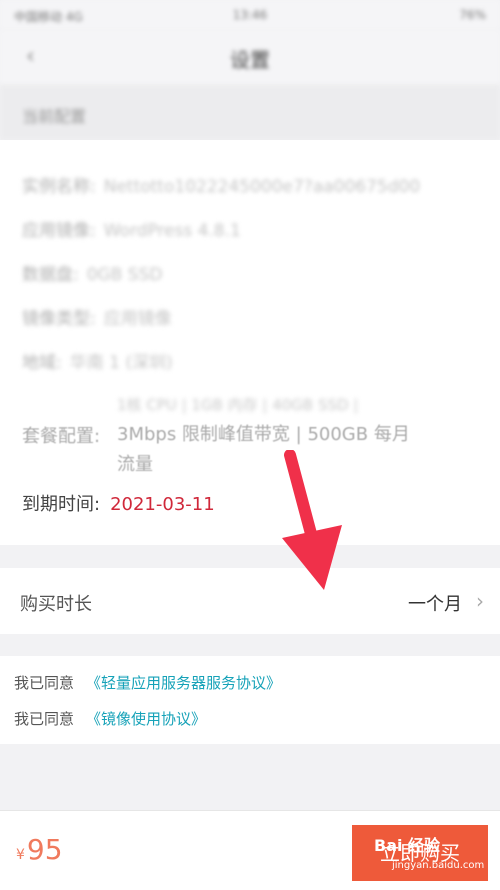 The height and width of the screenshot is (890, 500). Describe the element at coordinates (97, 316) in the screenshot. I see `info-row-image-type: 镜像类型: 应用镜像` at that location.